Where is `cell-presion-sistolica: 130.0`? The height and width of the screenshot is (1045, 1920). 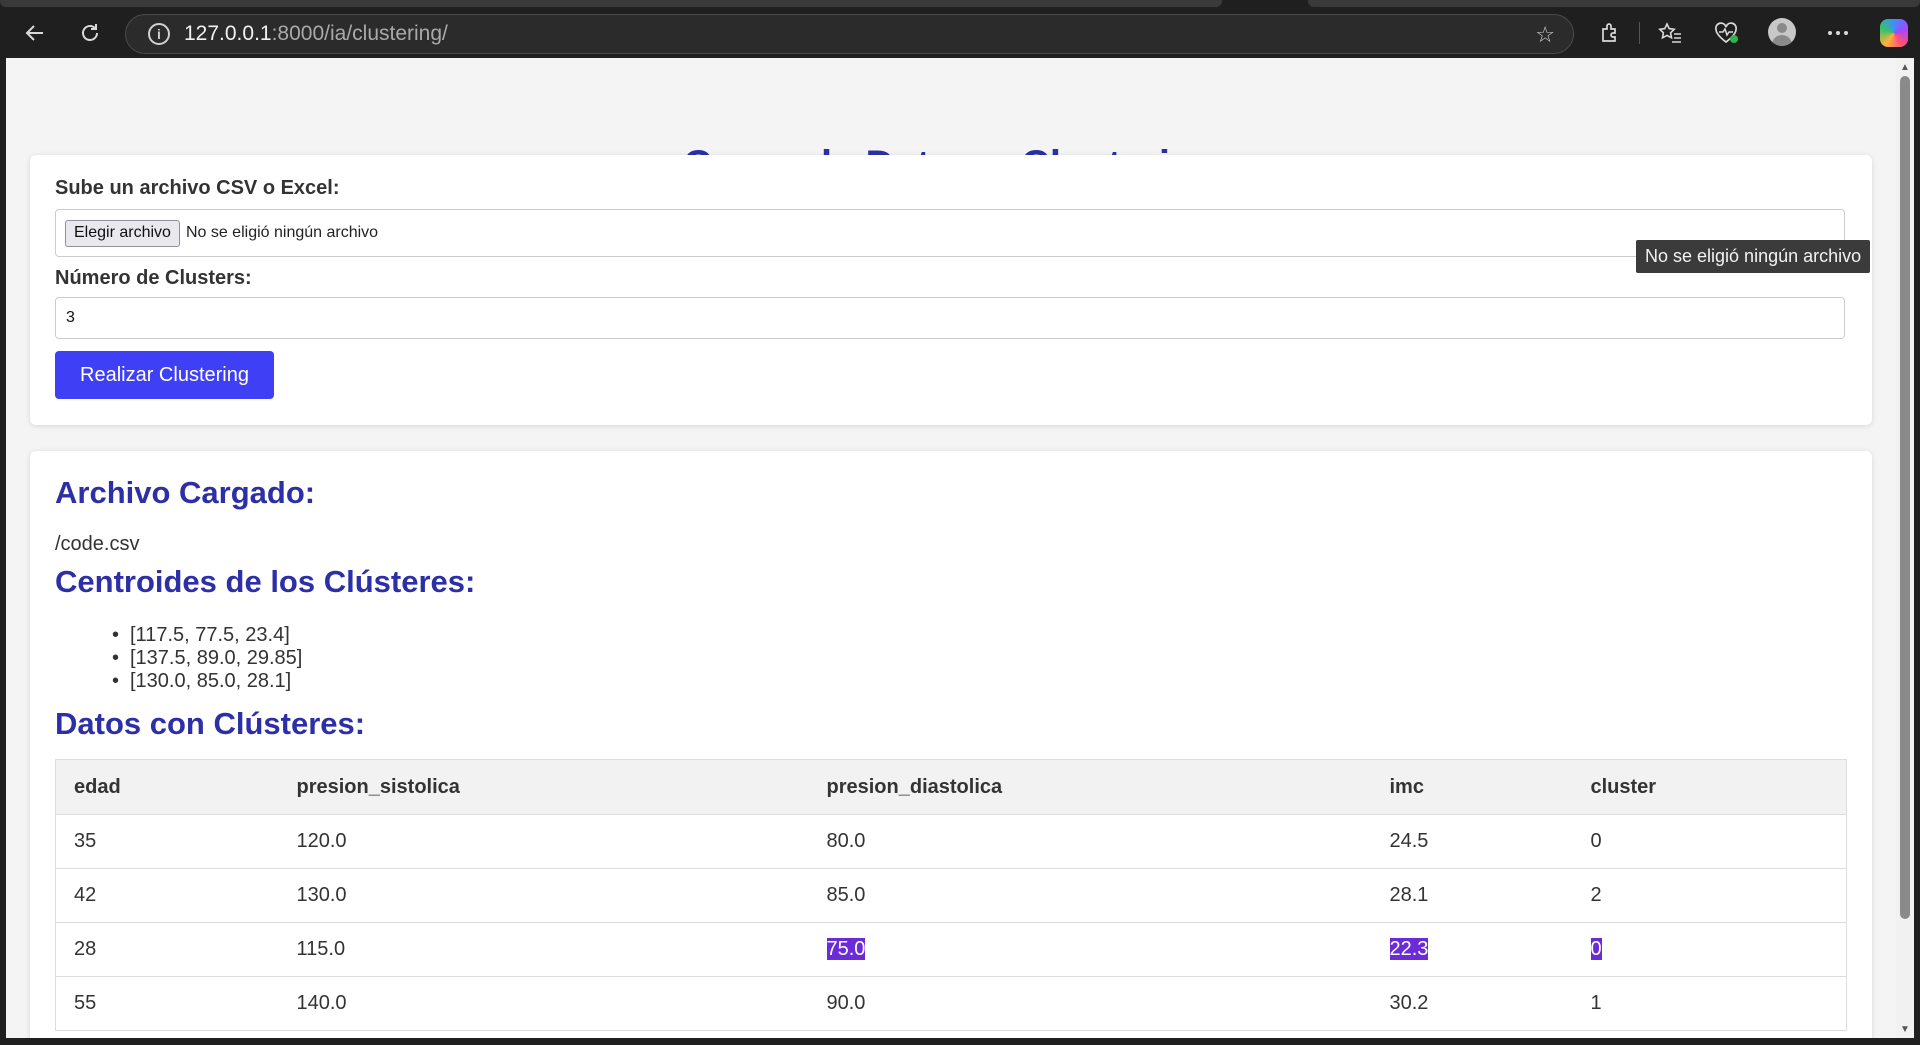 cell-presion-sistolica: 130.0 is located at coordinates (543, 895).